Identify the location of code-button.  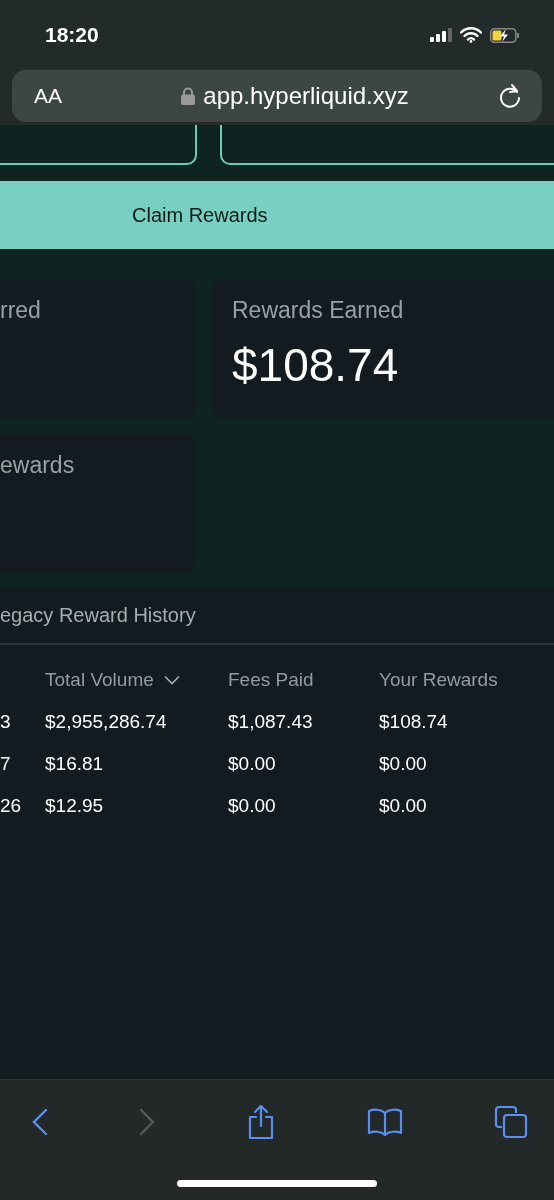
(98, 145).